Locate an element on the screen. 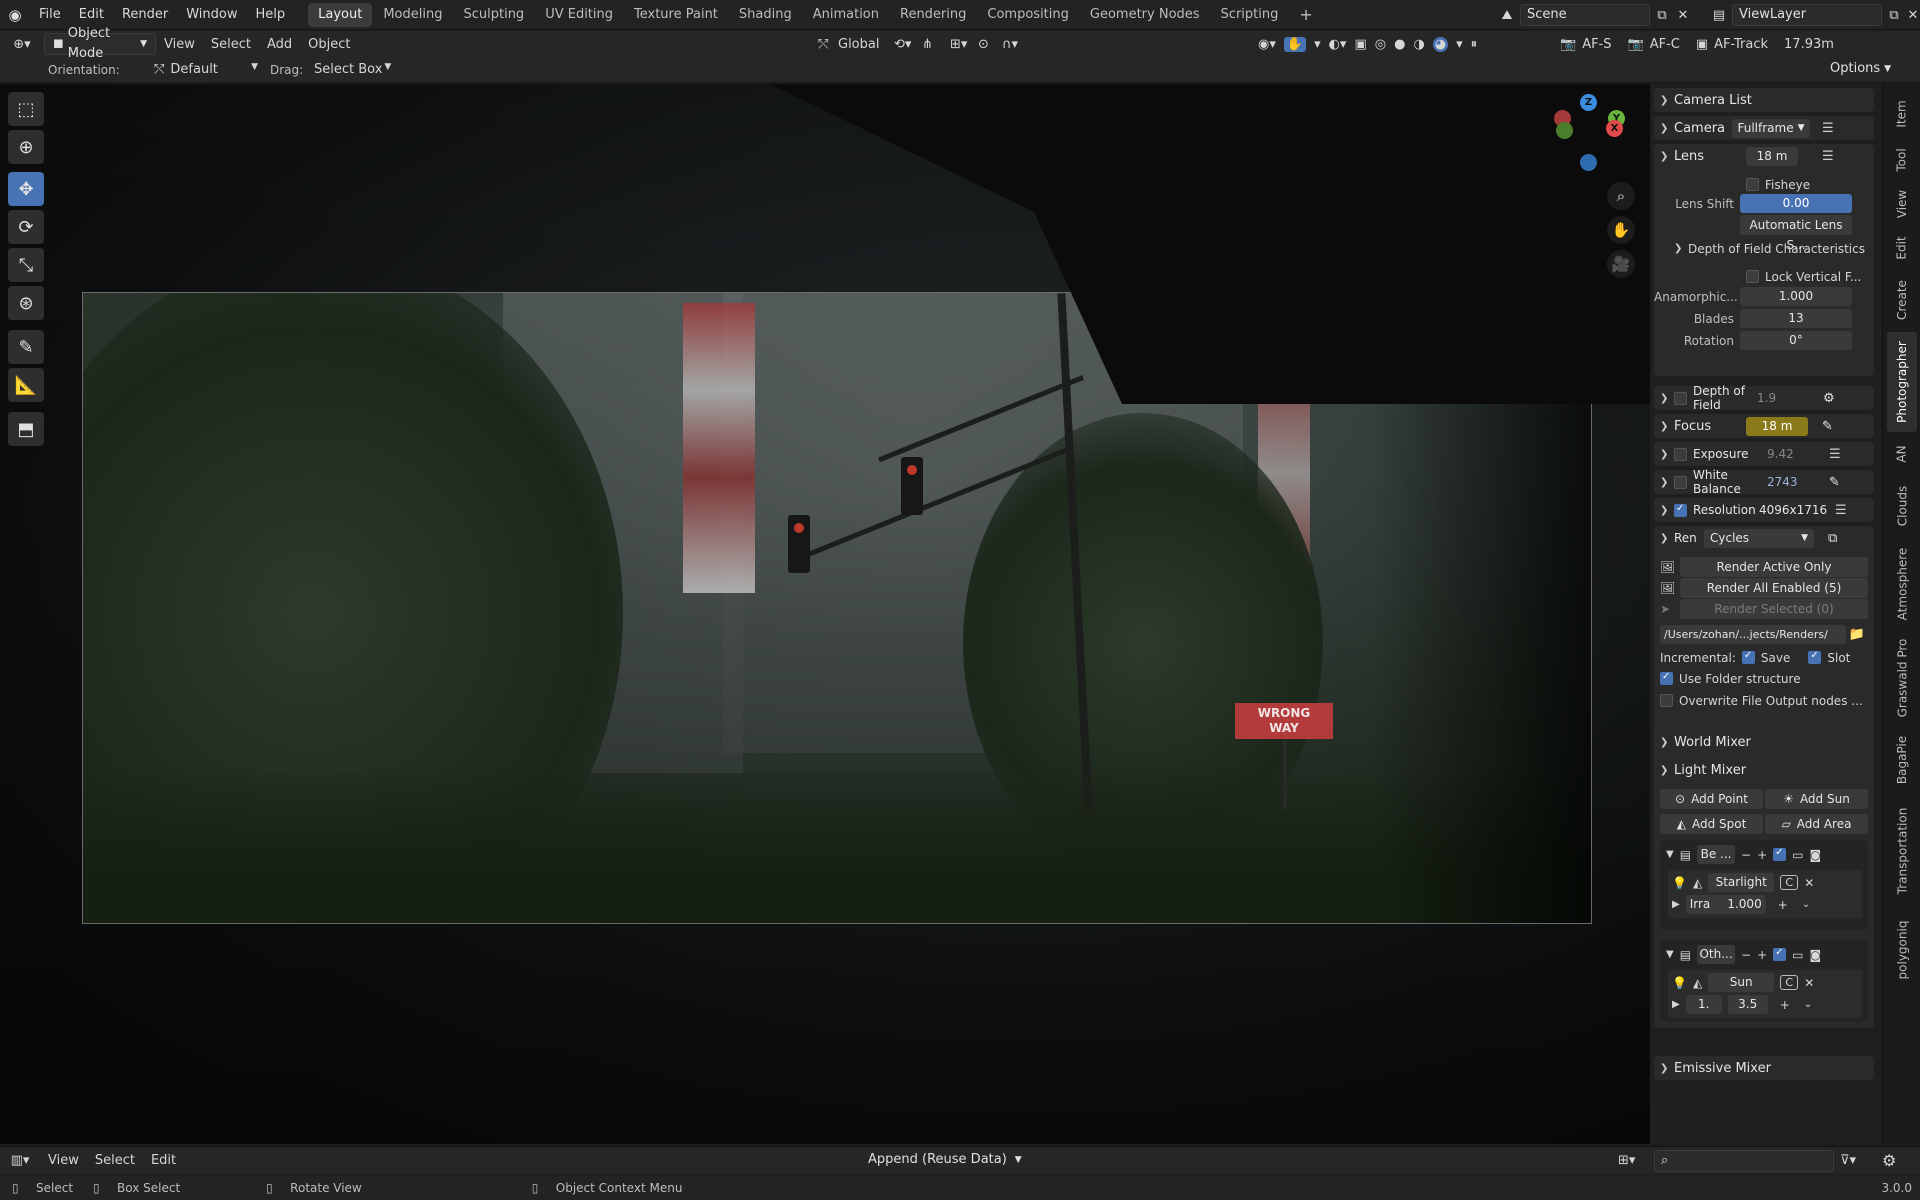 The height and width of the screenshot is (1200, 1920). proportional-edit-icon: ⊙ is located at coordinates (990, 44).